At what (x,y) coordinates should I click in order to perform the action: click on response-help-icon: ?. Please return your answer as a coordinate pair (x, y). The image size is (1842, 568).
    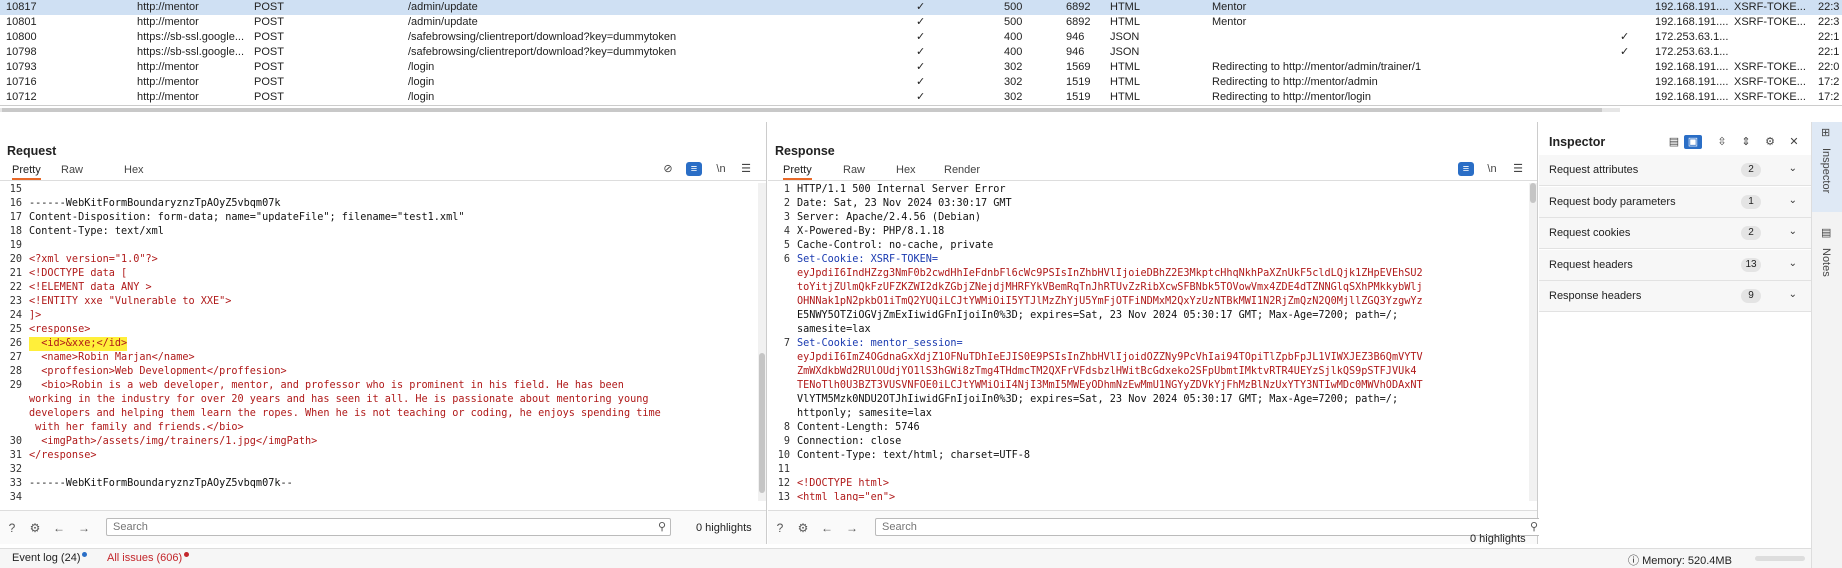
    Looking at the image, I should click on (780, 528).